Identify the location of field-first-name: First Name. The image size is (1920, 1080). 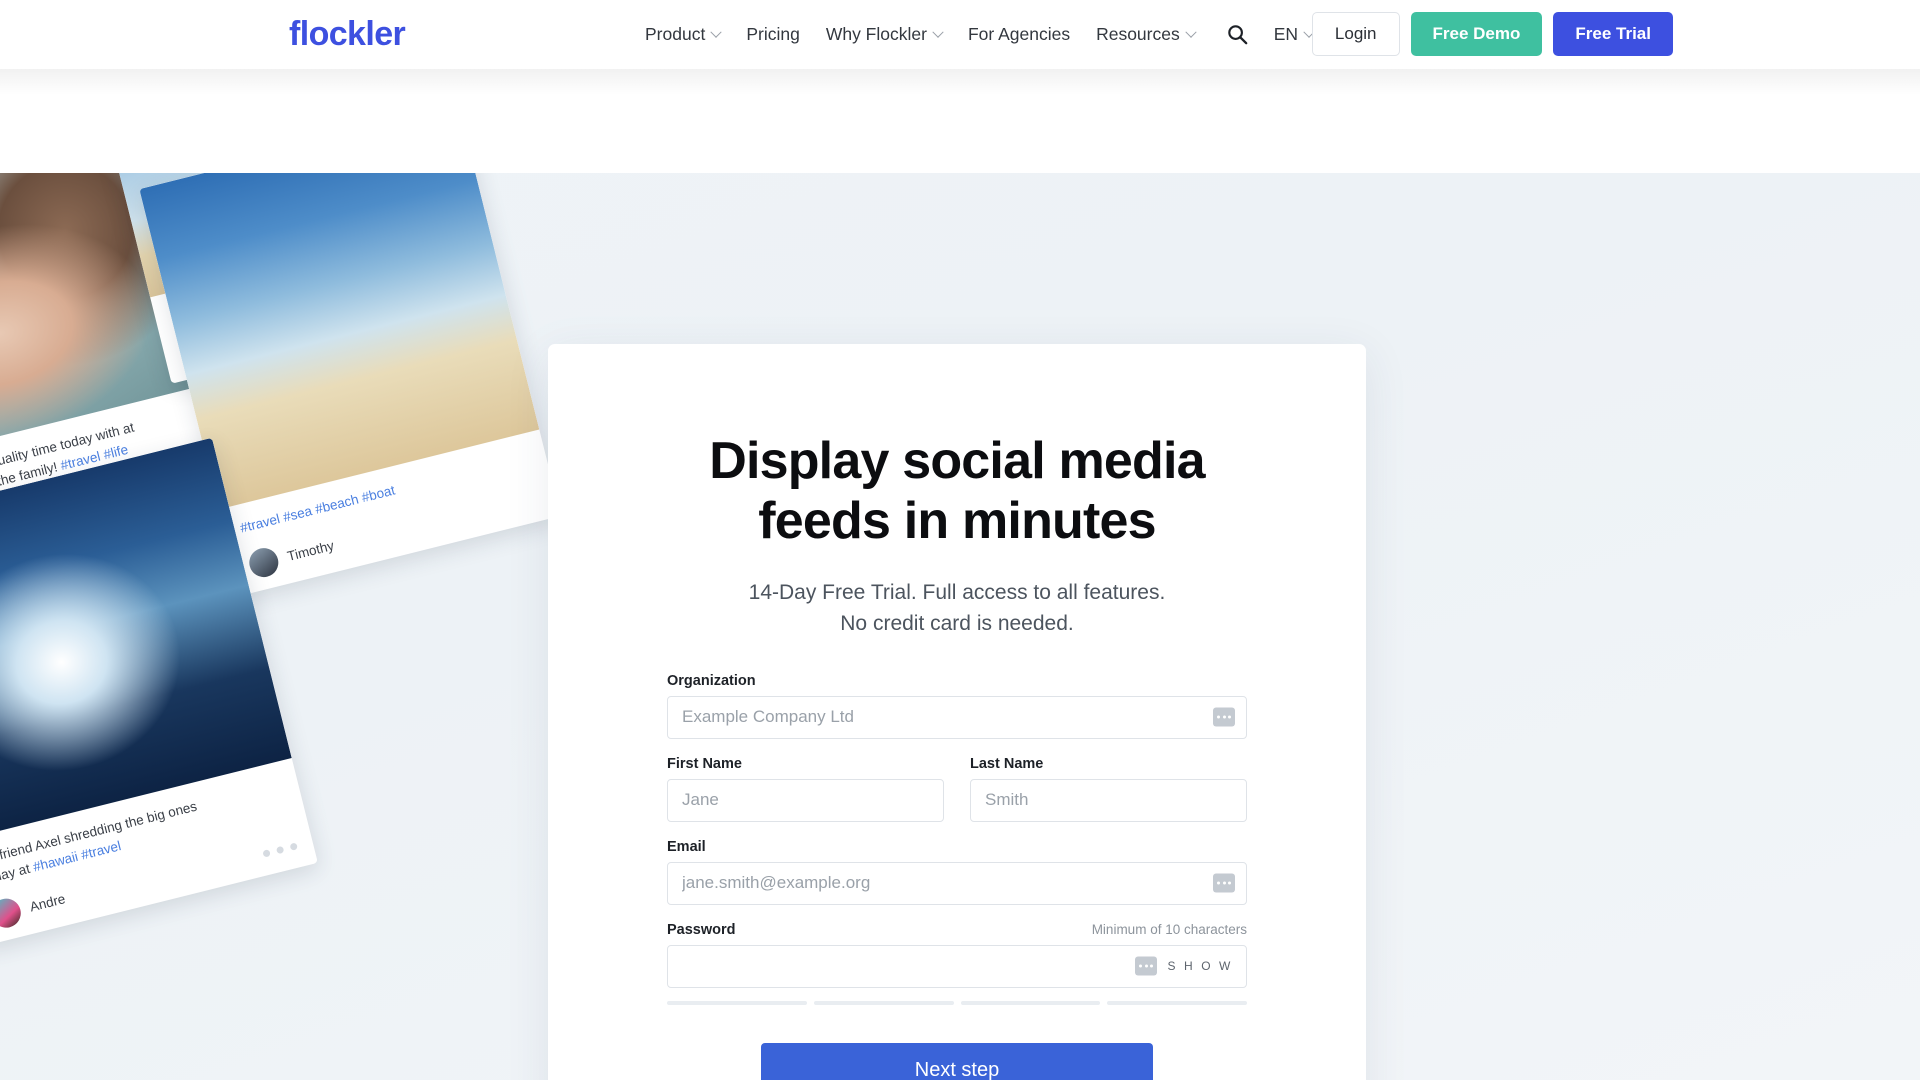
(805, 789).